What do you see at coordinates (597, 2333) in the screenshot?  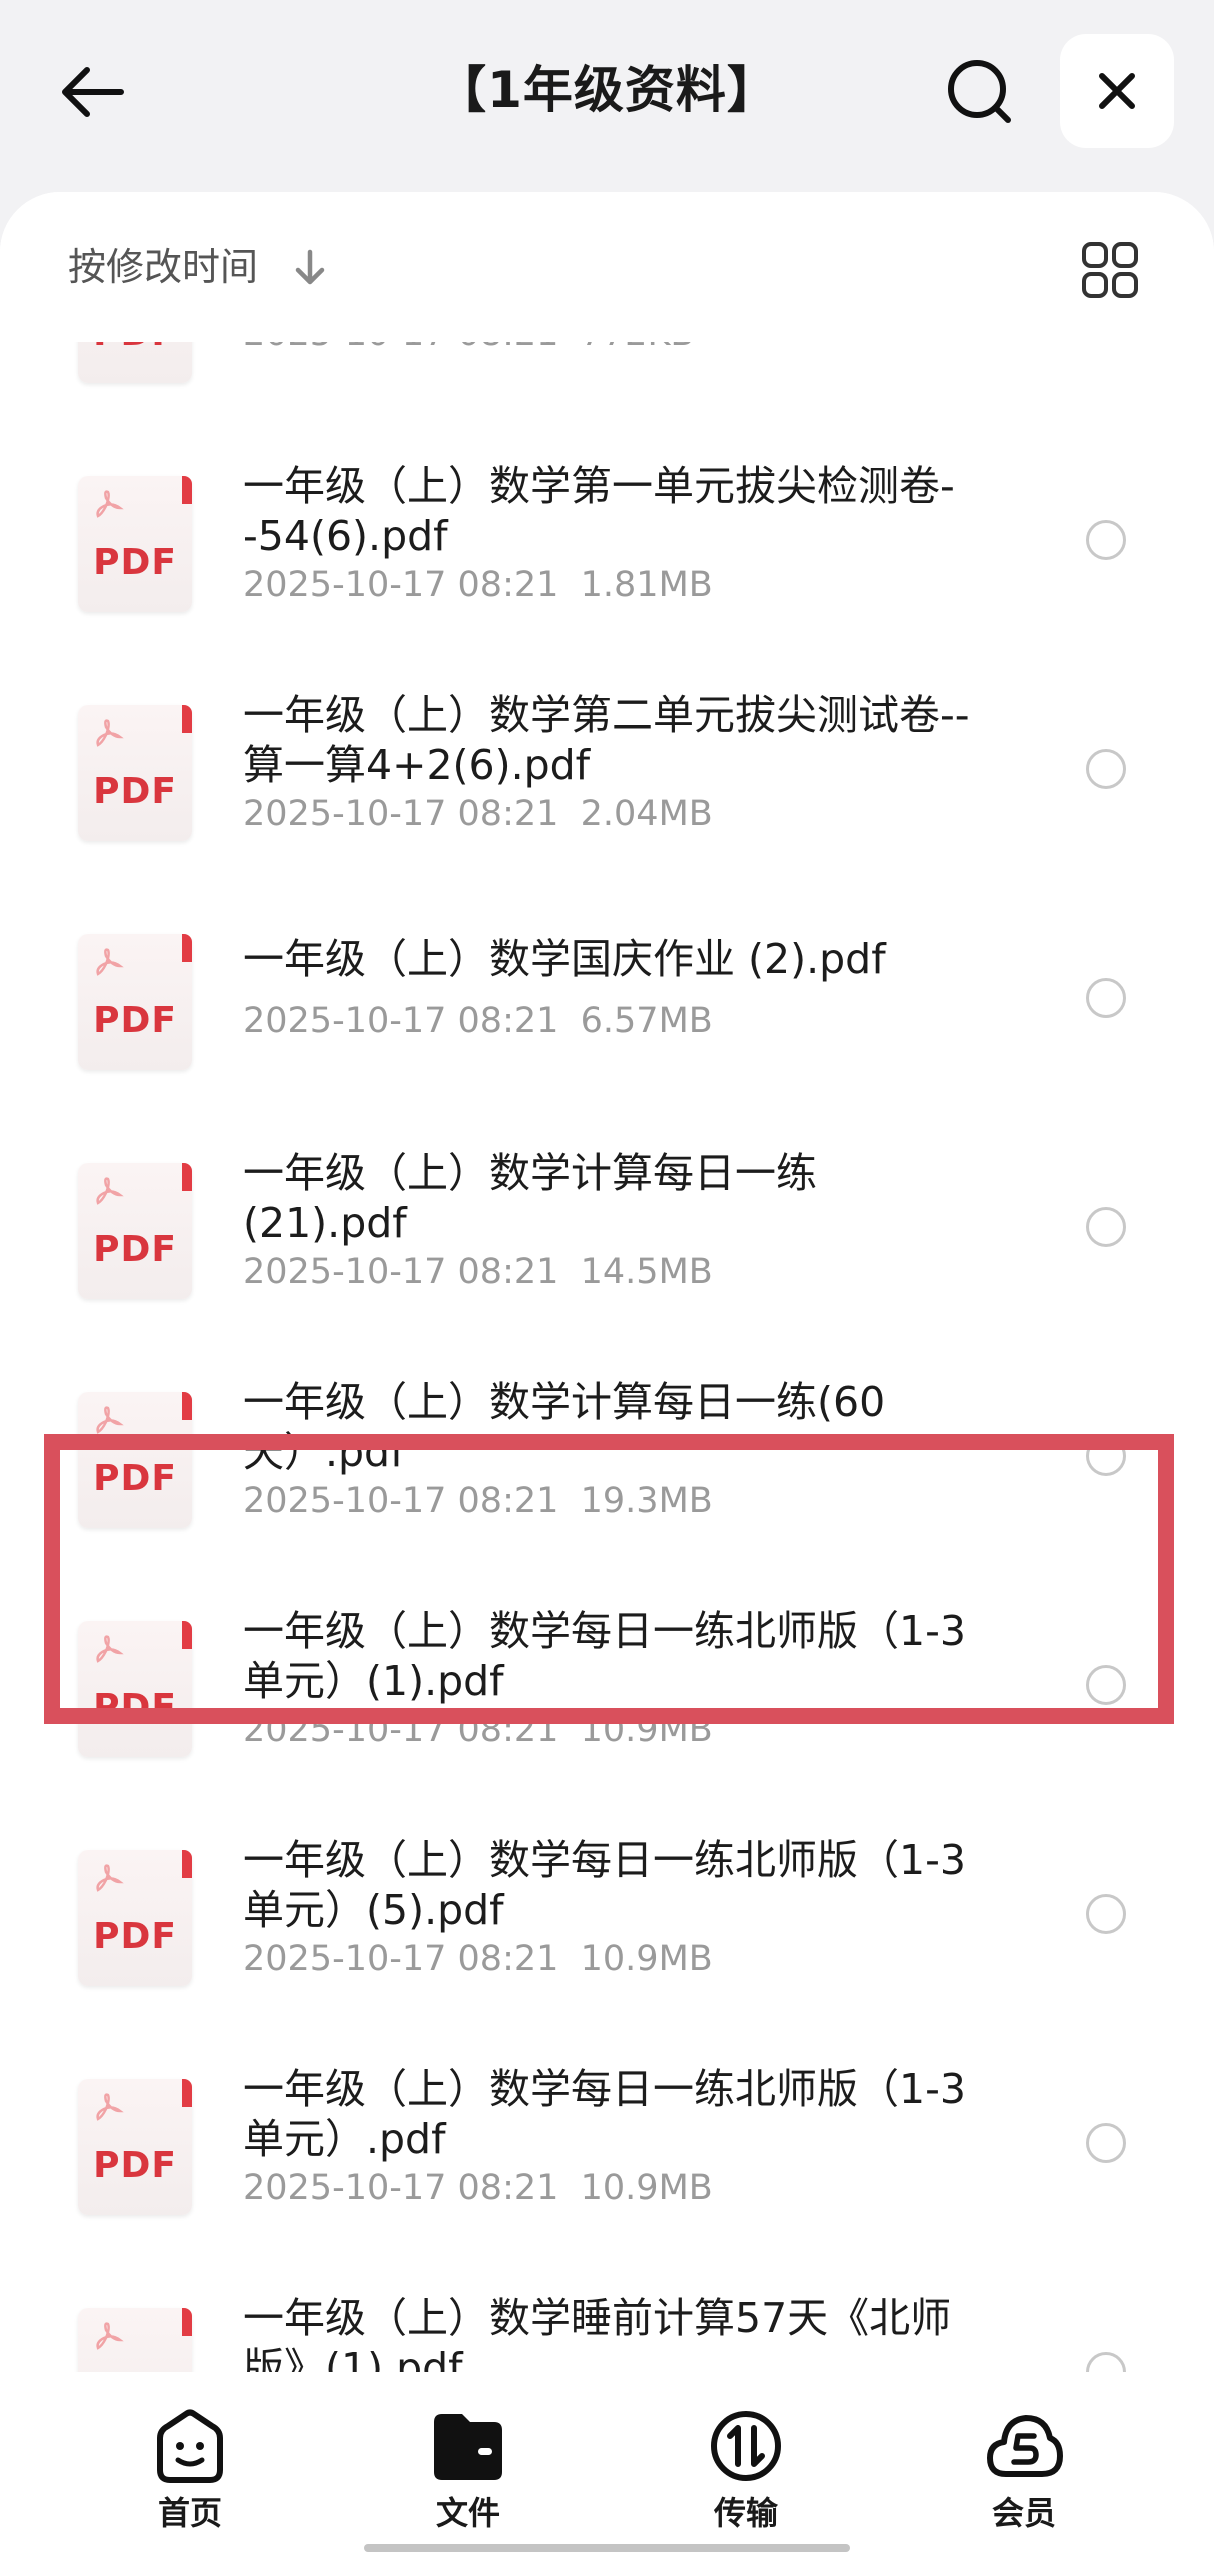 I see `file-name: 一年级（上）数学睡前计算57天《北师版》(1).pdf` at bounding box center [597, 2333].